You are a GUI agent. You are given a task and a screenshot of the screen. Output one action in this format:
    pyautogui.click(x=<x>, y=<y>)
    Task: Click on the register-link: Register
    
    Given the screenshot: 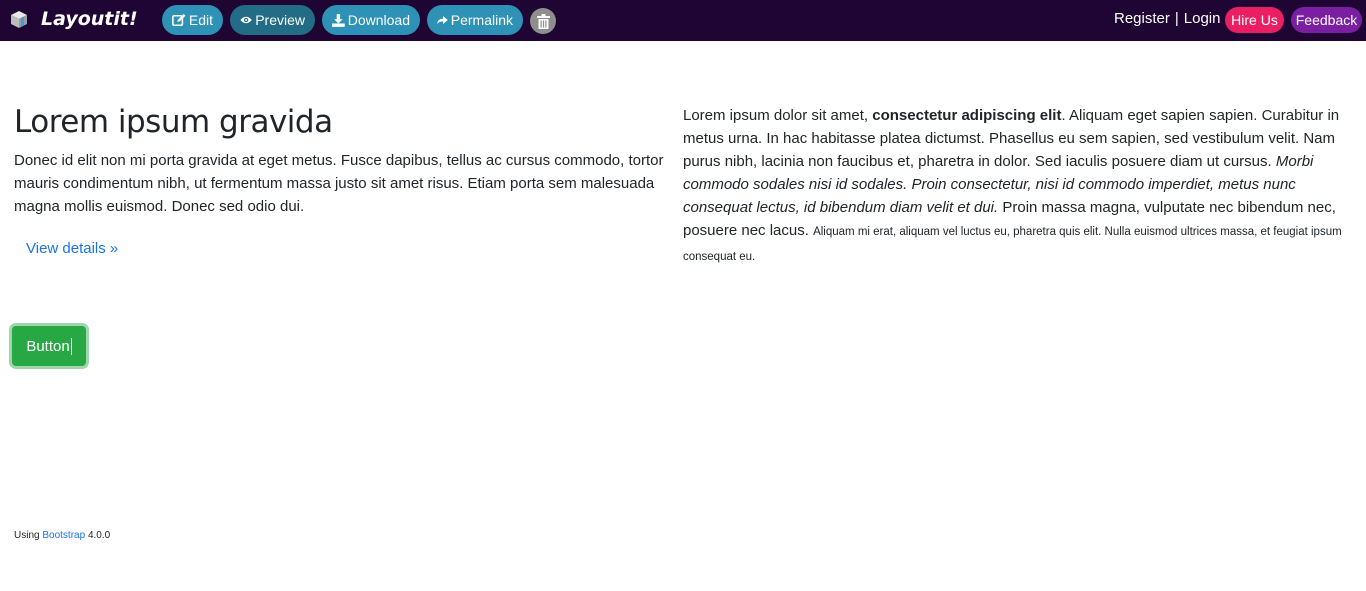 What is the action you would take?
    pyautogui.click(x=1142, y=18)
    